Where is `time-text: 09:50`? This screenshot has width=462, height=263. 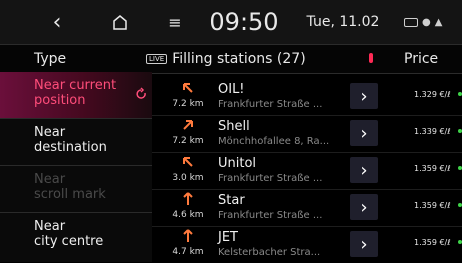
time-text: 09:50 is located at coordinates (244, 22).